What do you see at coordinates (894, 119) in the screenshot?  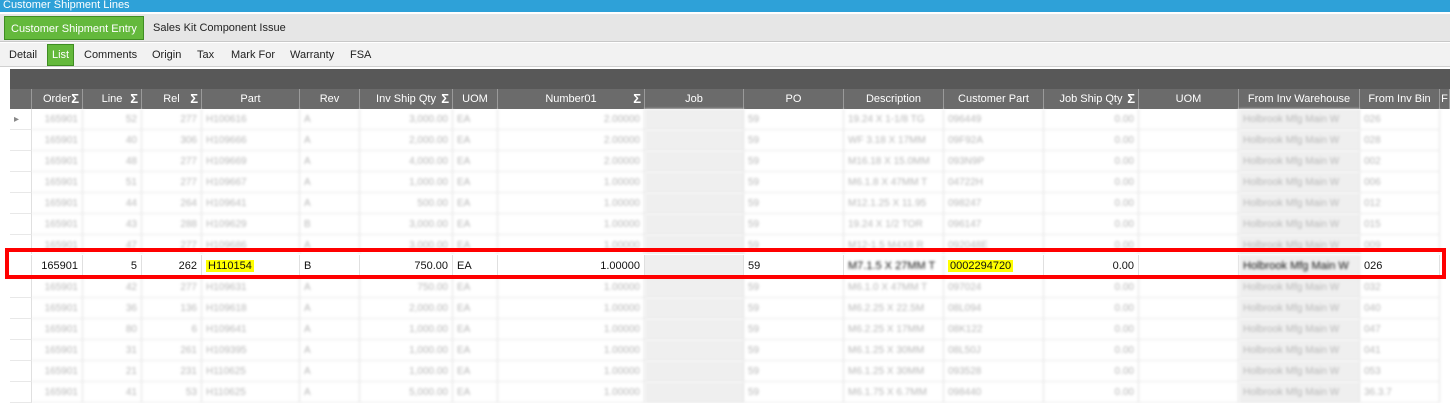 I see `table-cell: 19.24 X 1-1/8 TG` at bounding box center [894, 119].